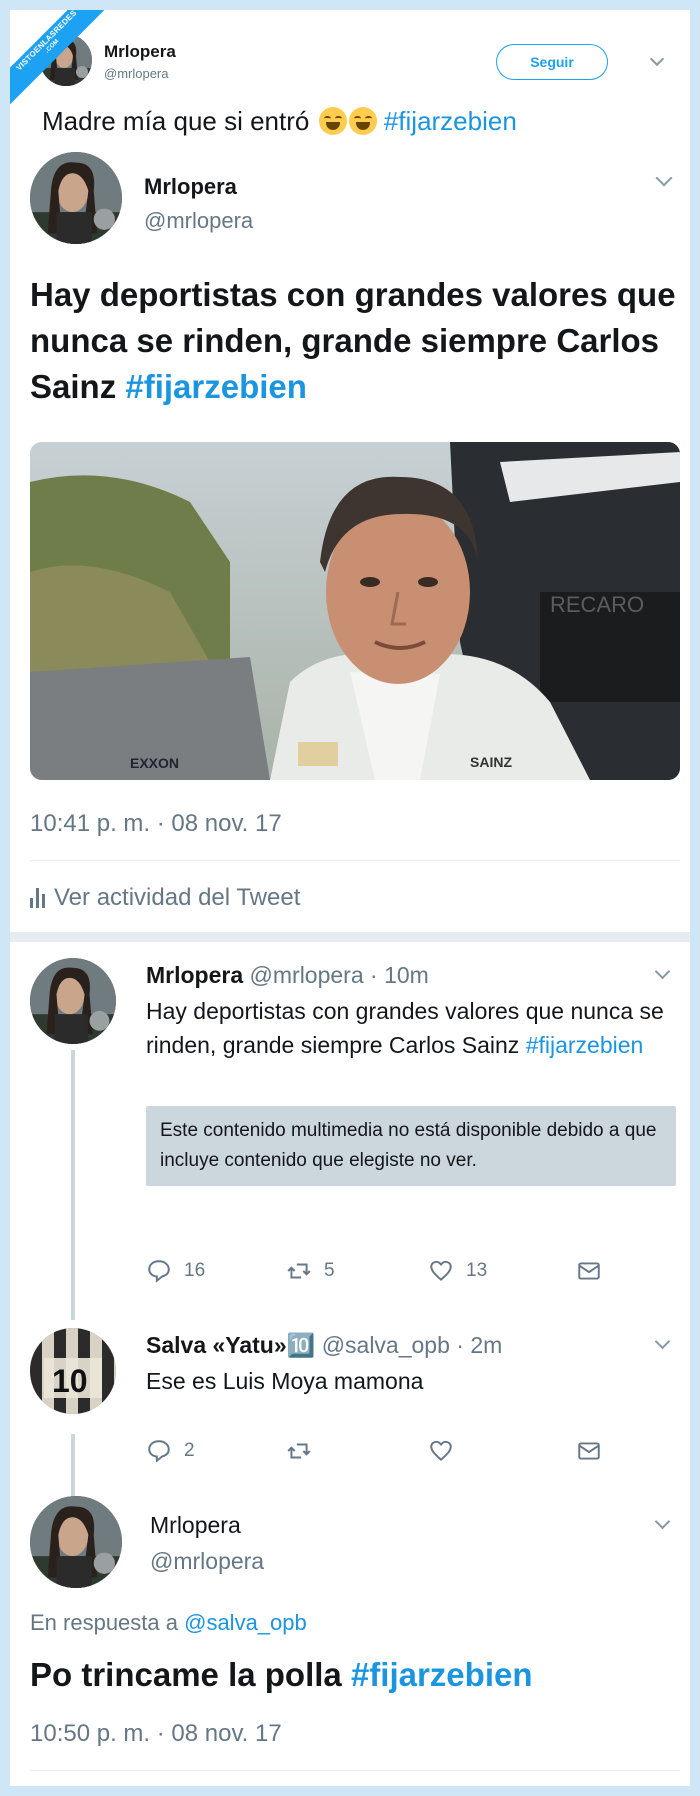 Image resolution: width=700 pixels, height=1796 pixels. Describe the element at coordinates (195, 1270) in the screenshot. I see `reply-count: 16` at that location.